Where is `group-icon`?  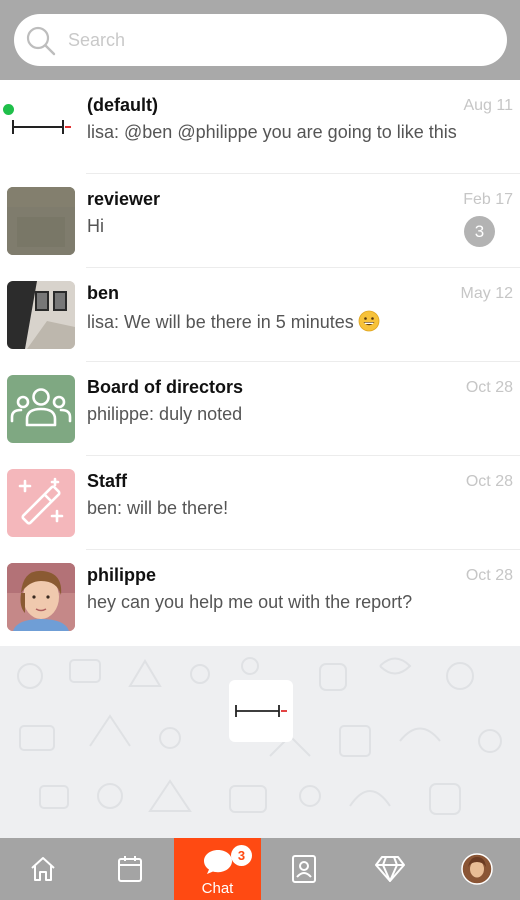
group-icon is located at coordinates (41, 409).